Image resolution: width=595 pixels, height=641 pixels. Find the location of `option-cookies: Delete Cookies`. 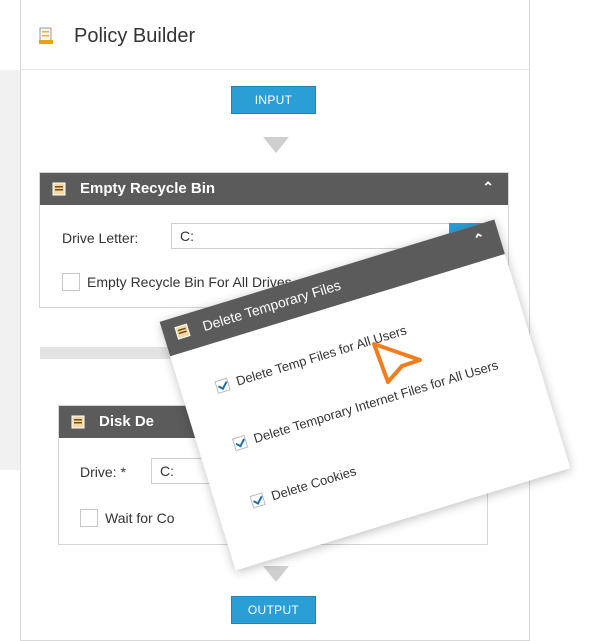

option-cookies: Delete Cookies is located at coordinates (303, 486).